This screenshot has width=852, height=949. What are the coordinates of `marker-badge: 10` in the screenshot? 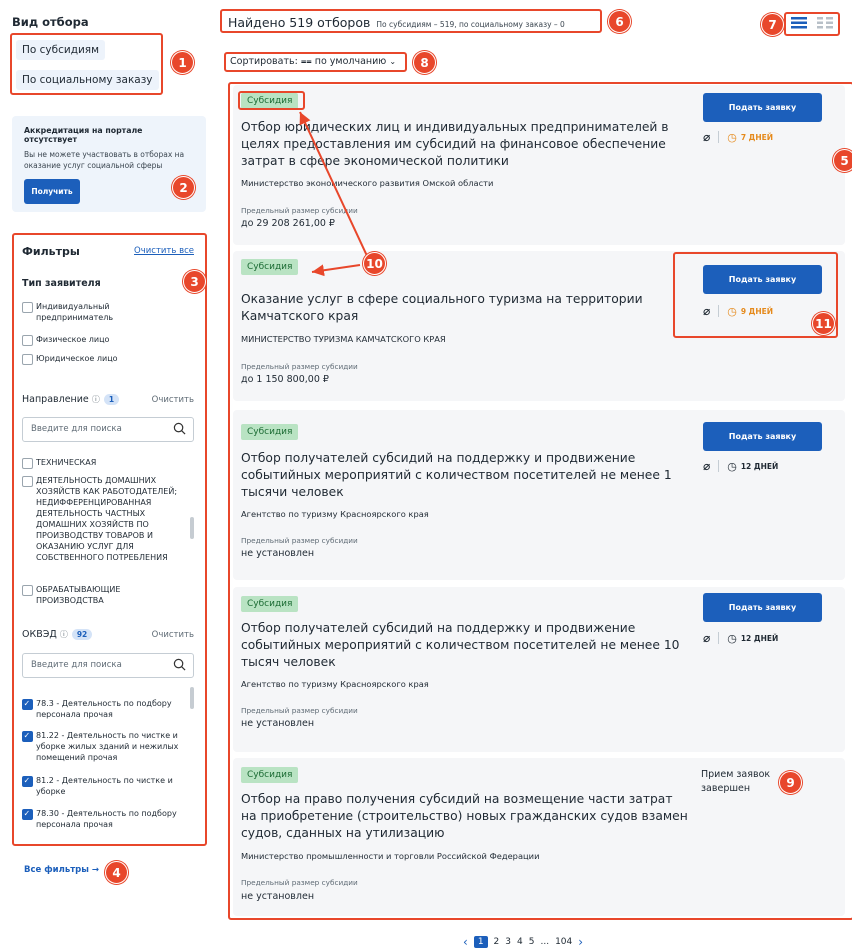 It's located at (374, 263).